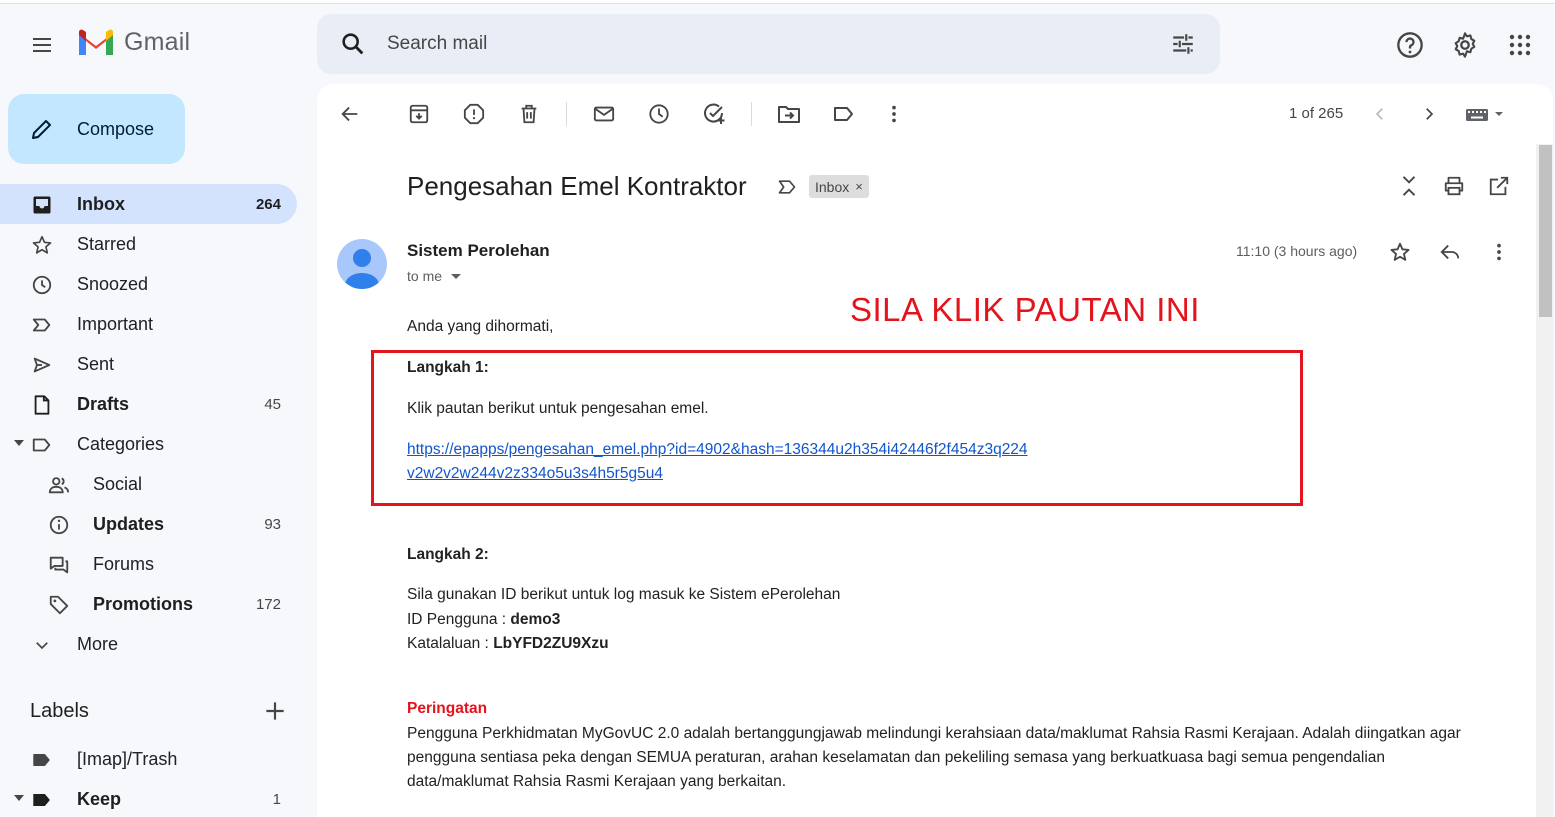 Image resolution: width=1555 pixels, height=817 pixels. I want to click on labels-button, so click(844, 114).